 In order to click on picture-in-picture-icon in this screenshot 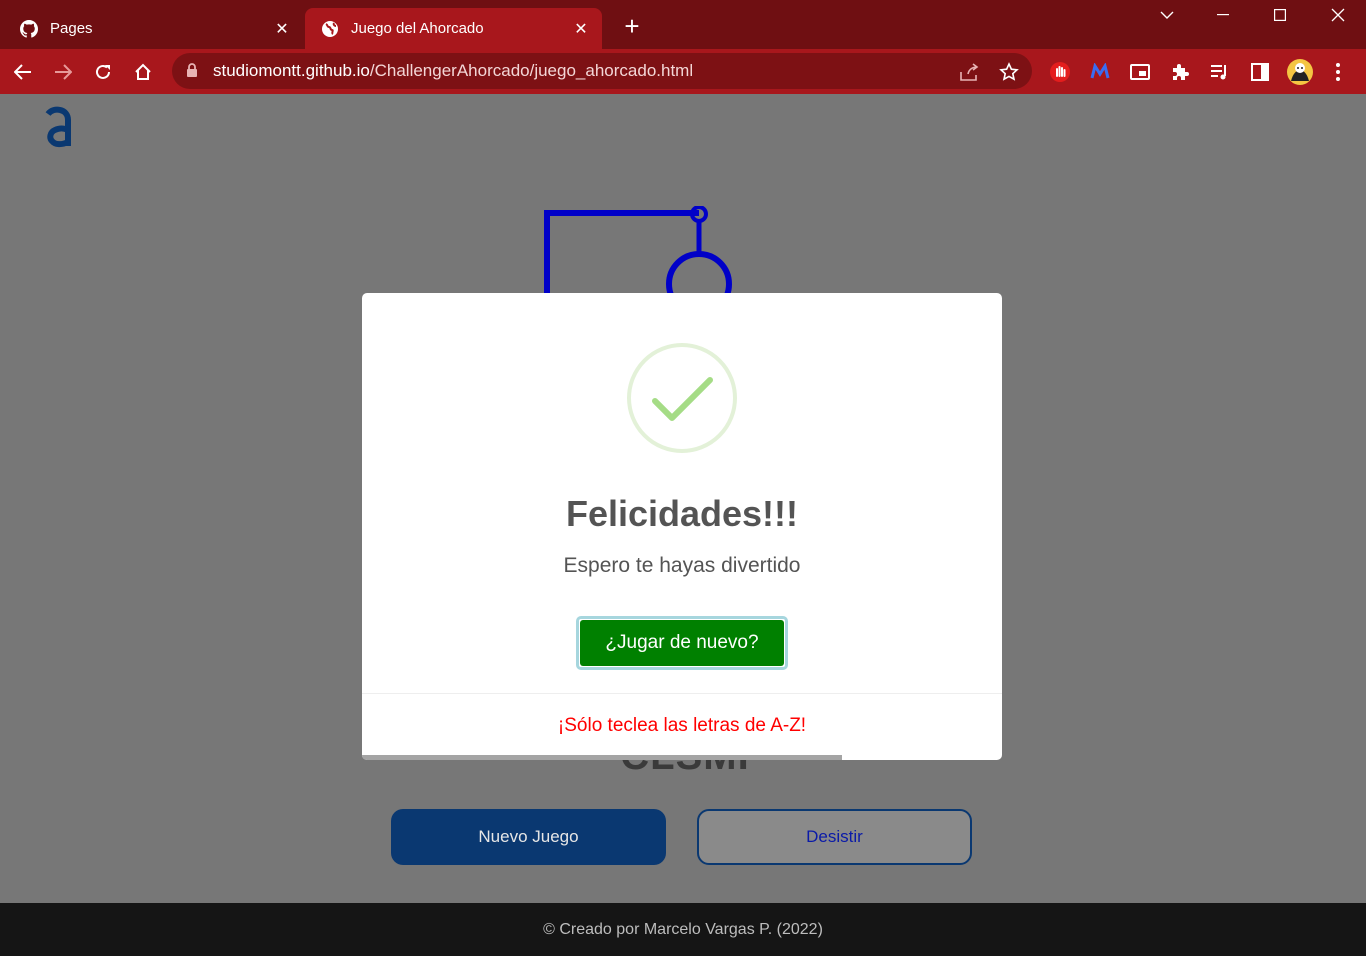, I will do `click(1140, 72)`.